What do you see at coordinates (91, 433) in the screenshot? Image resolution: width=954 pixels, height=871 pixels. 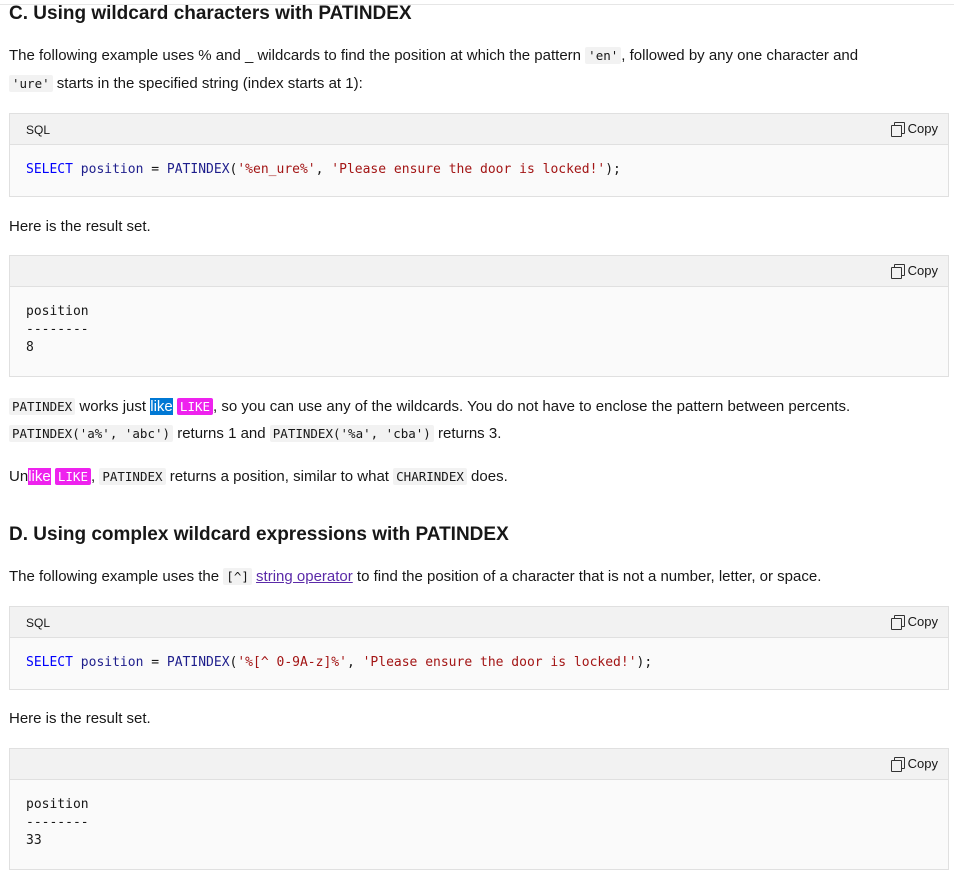 I see `inline-code-example-1: PATINDEX('a%', 'abc')` at bounding box center [91, 433].